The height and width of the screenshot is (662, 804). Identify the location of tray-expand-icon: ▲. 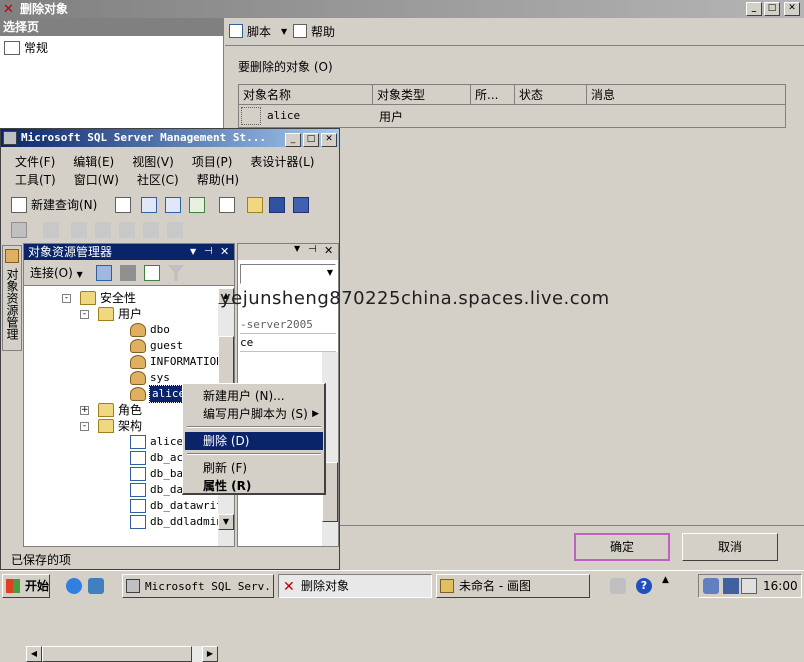
(665, 580).